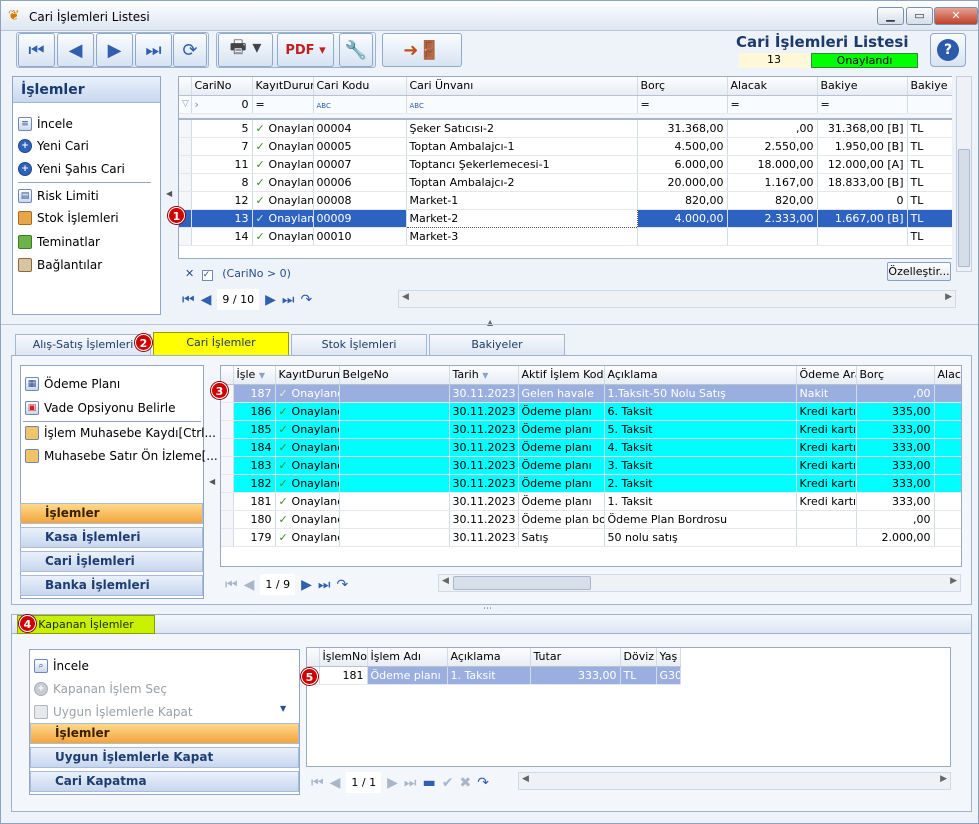 The height and width of the screenshot is (824, 979). What do you see at coordinates (212, 481) in the screenshot?
I see `collapse-arrow-icon: ◀` at bounding box center [212, 481].